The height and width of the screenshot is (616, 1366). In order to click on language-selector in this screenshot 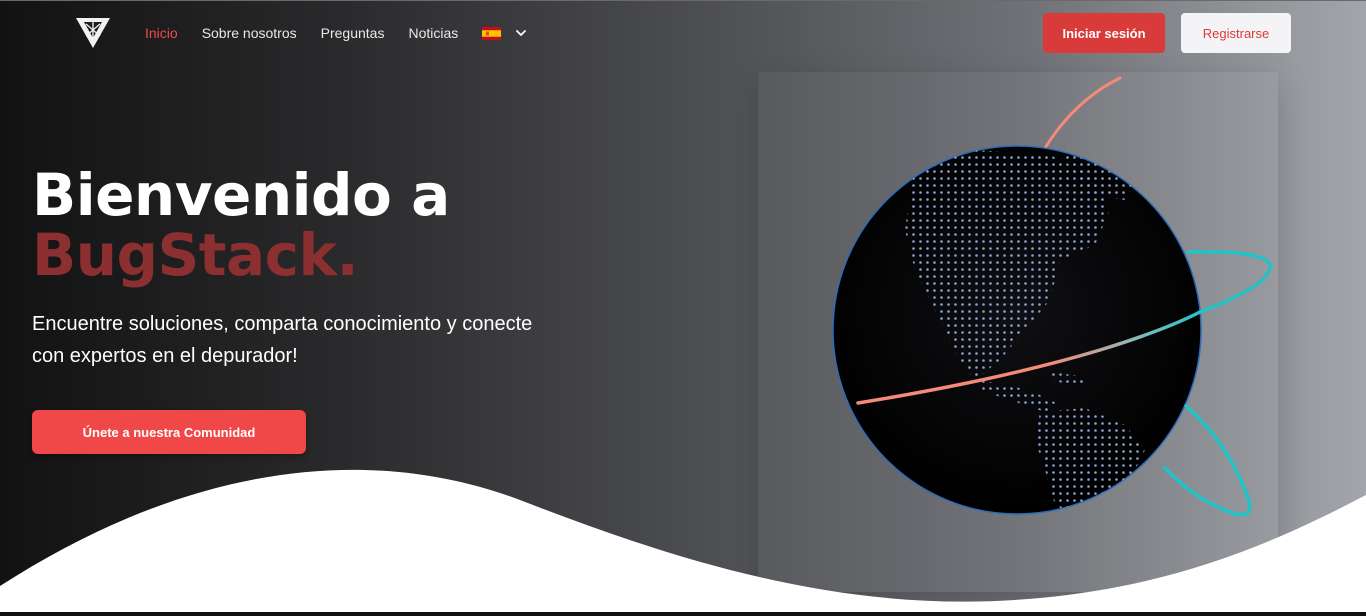, I will do `click(504, 33)`.